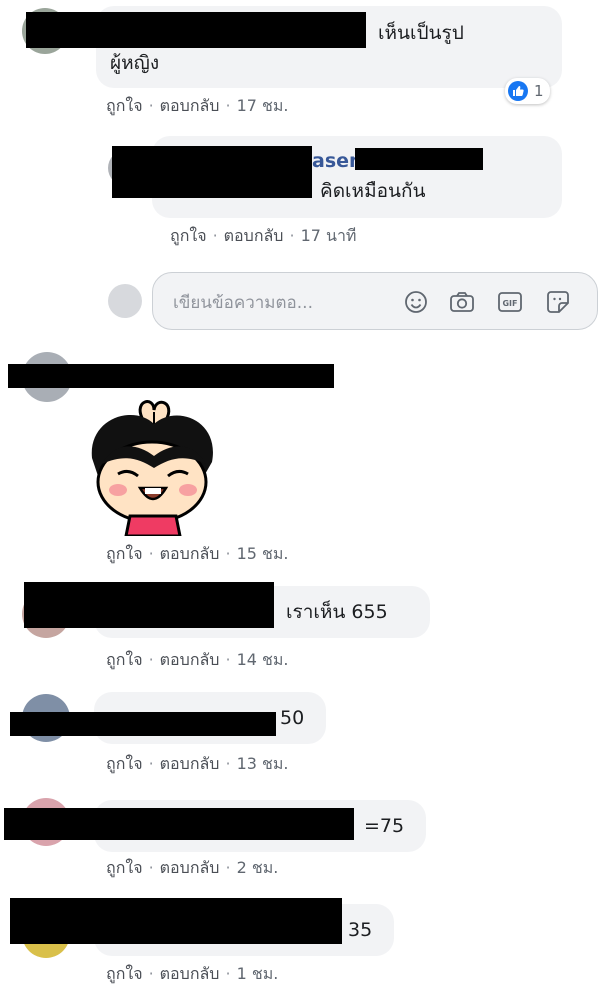 Image resolution: width=606 pixels, height=1000 pixels. I want to click on sticker-icon, so click(558, 302).